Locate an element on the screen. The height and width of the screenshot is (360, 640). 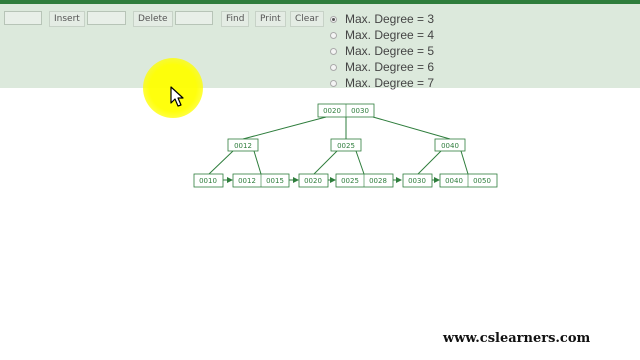
node-key: 0050 is located at coordinates (482, 181).